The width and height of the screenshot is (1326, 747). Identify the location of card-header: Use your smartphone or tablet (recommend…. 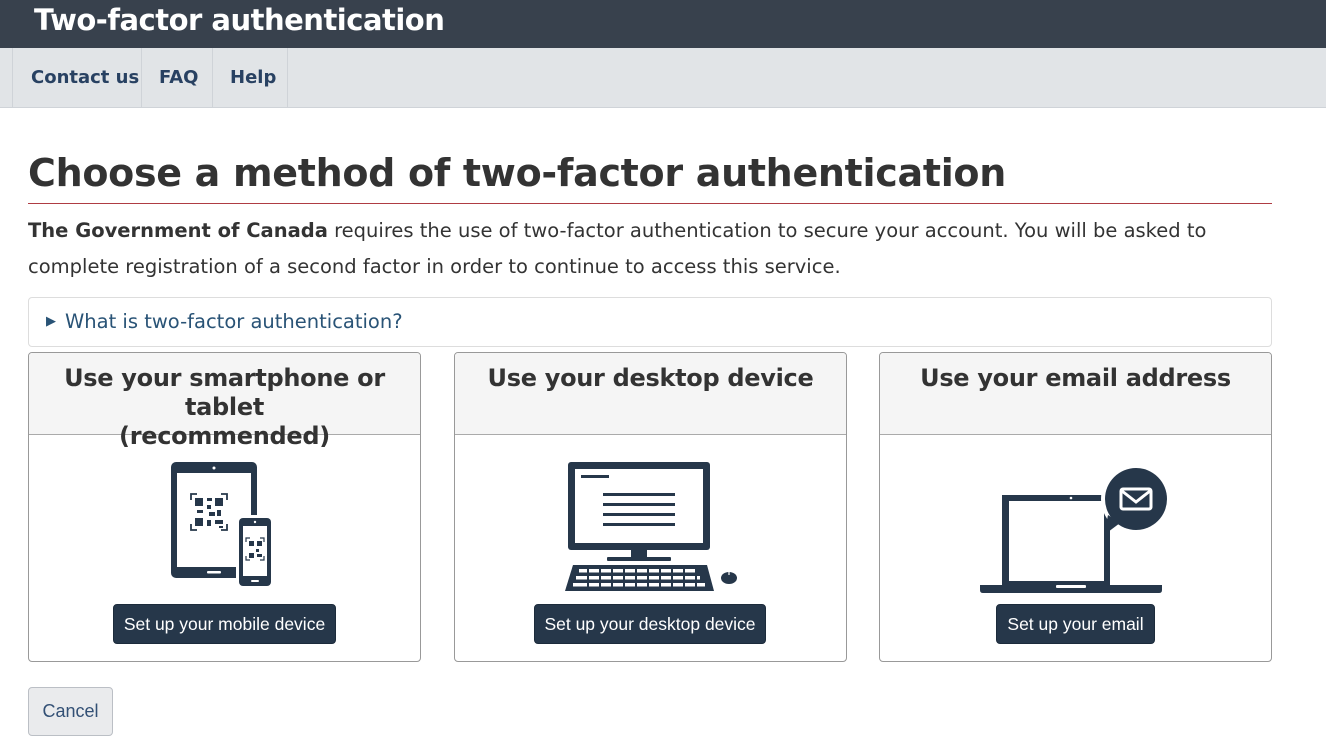
(224, 401).